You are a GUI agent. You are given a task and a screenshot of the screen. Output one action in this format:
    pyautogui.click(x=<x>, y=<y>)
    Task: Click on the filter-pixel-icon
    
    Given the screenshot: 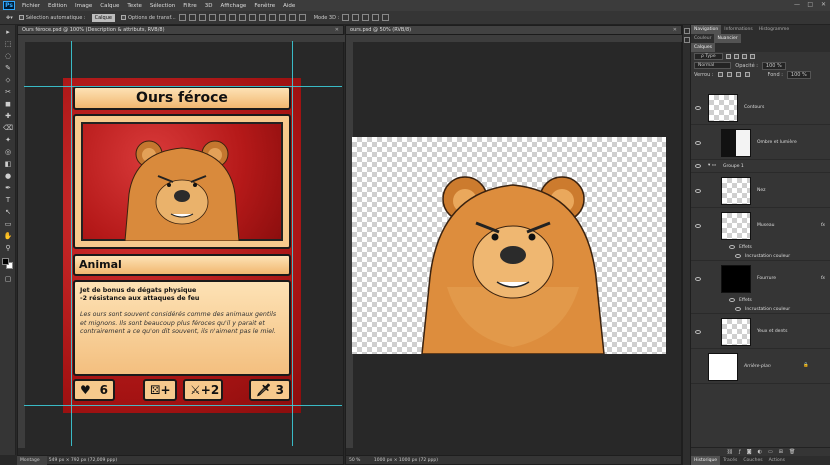 What is the action you would take?
    pyautogui.click(x=728, y=56)
    